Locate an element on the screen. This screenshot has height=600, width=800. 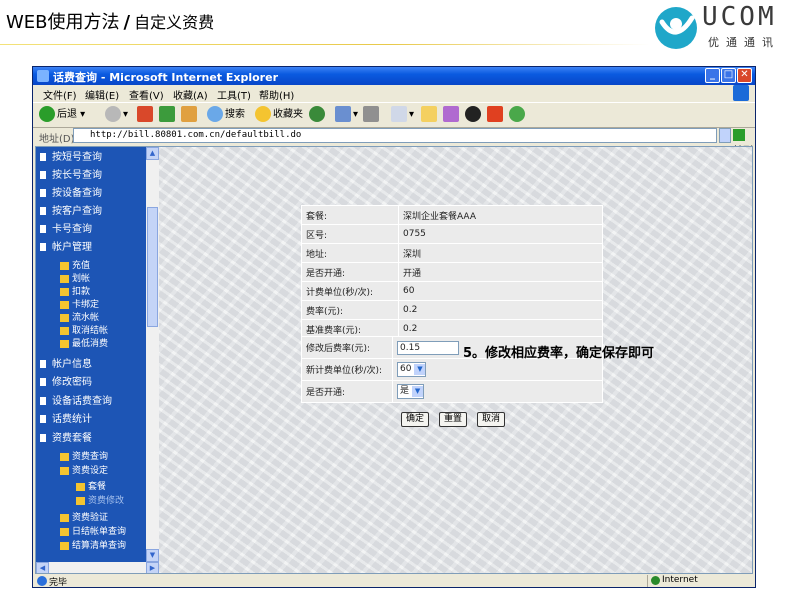
stop-icon is located at coordinates (145, 114).